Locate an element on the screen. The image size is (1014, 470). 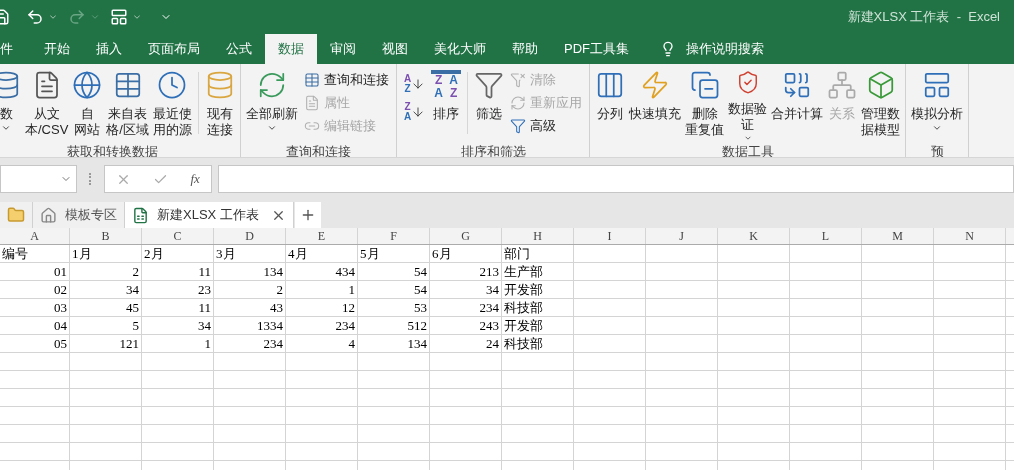
ribbon-button: 筛选 is located at coordinates (489, 103).